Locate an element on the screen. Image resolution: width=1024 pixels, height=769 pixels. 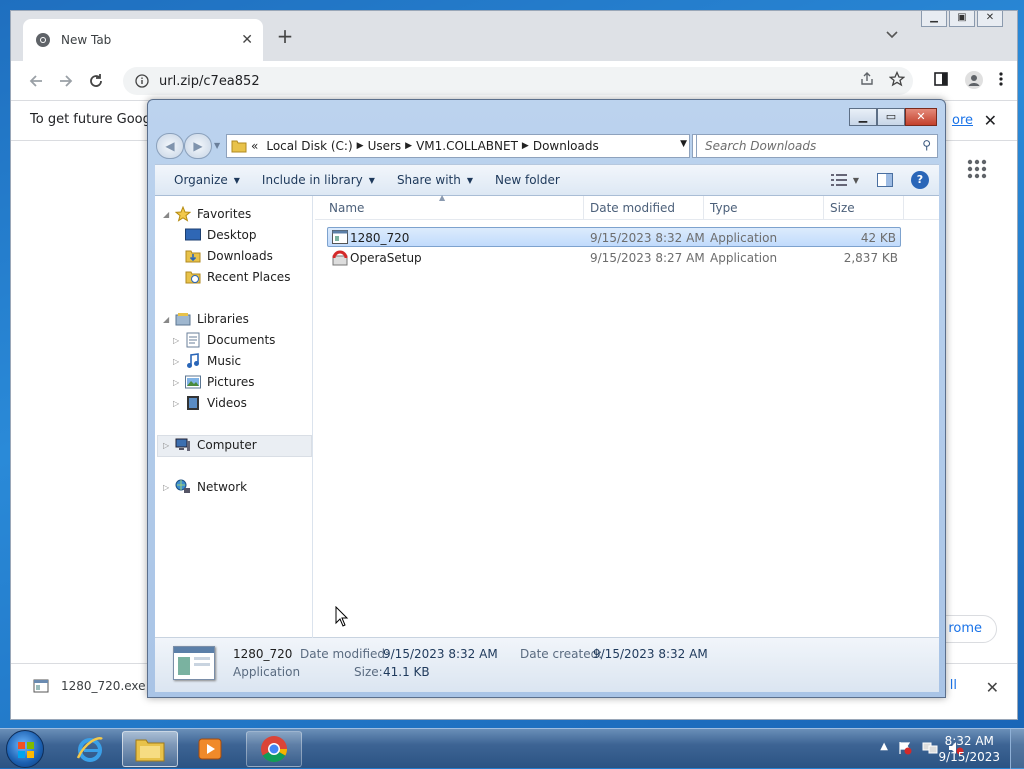
nav-music: ▷ Music is located at coordinates (207, 361).